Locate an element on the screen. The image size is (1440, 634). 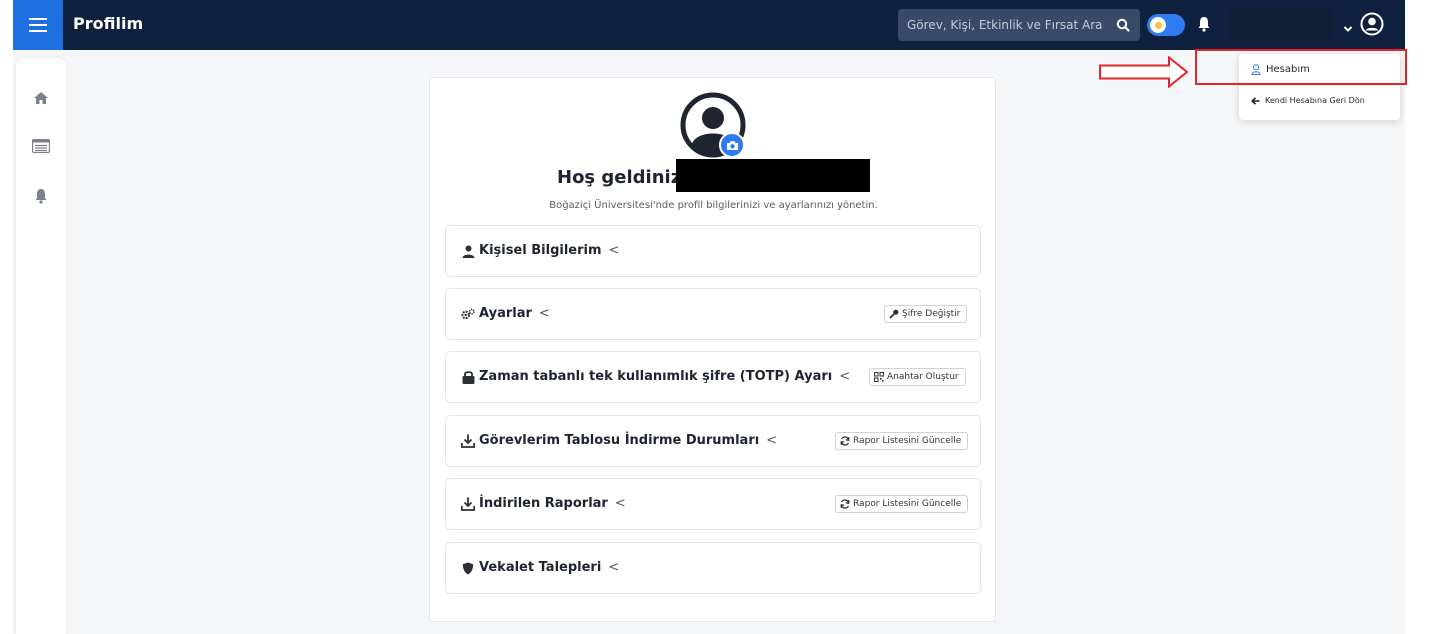
section-title: Görevlerim Tablosu İndirme Durumları is located at coordinates (619, 440).